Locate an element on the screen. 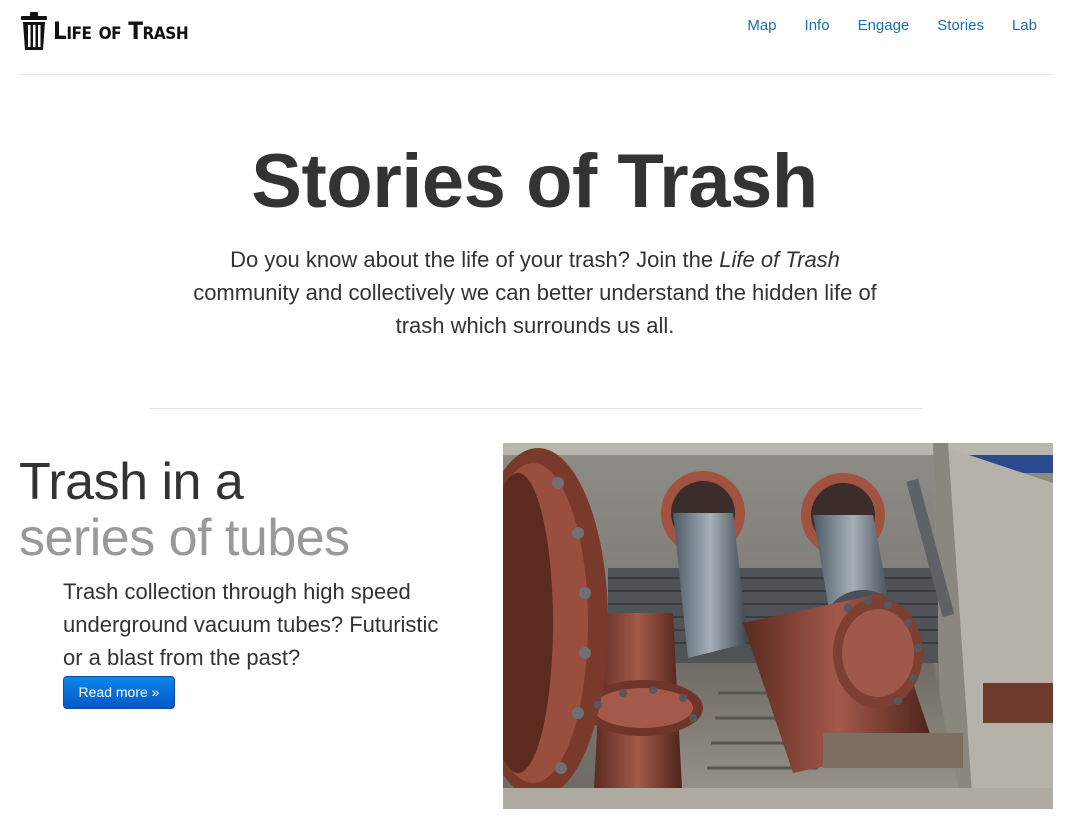 The image size is (1069, 832). feature-heading-line1: Trash in a is located at coordinates (131, 482).